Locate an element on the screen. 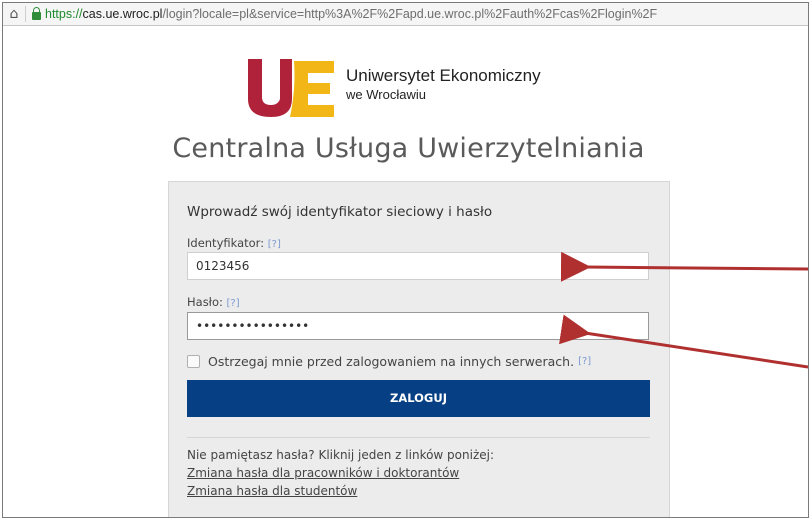 This screenshot has width=811, height=520. logo-e-mark is located at coordinates (312, 89).